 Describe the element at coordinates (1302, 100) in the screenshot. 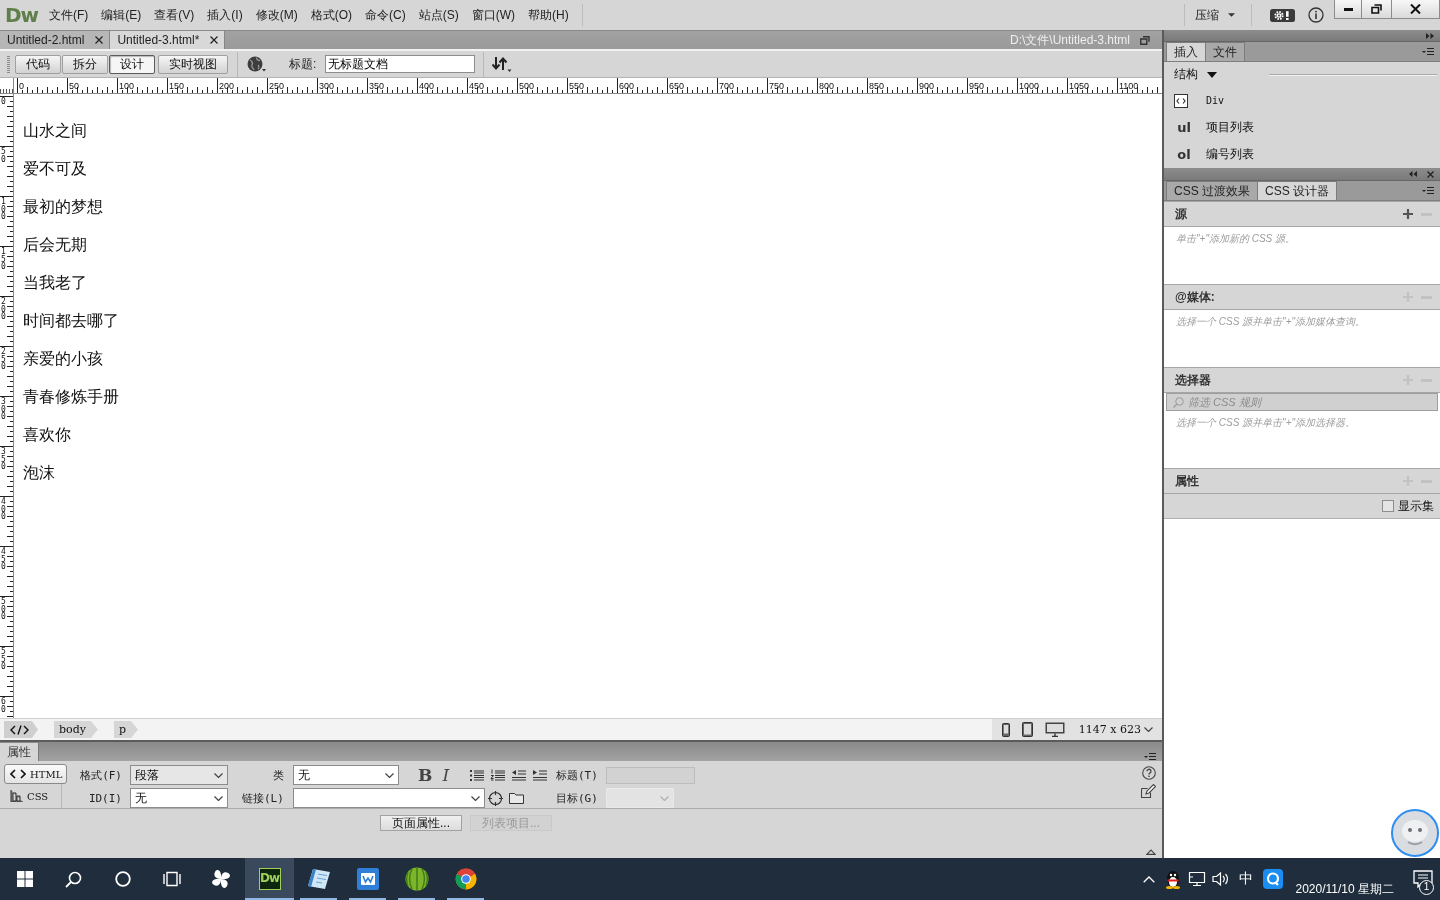

I see `insert-item: Div` at that location.